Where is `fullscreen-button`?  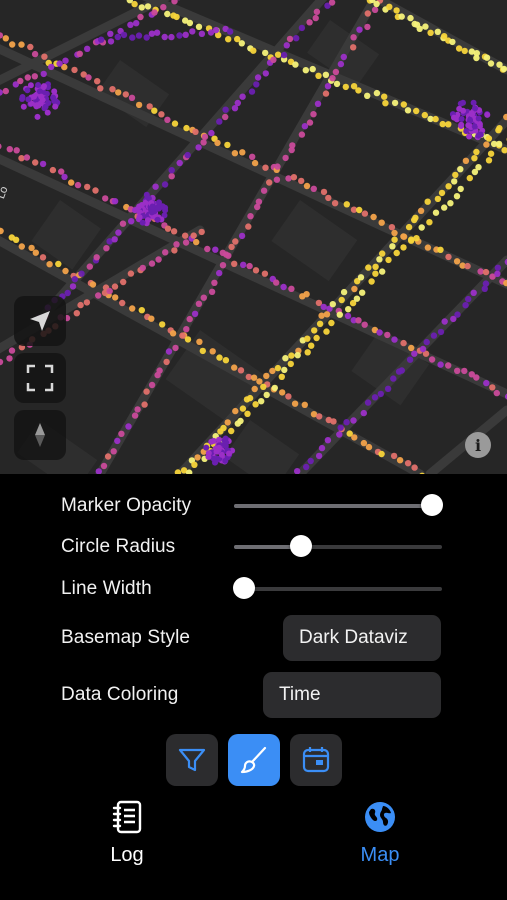 fullscreen-button is located at coordinates (40, 378).